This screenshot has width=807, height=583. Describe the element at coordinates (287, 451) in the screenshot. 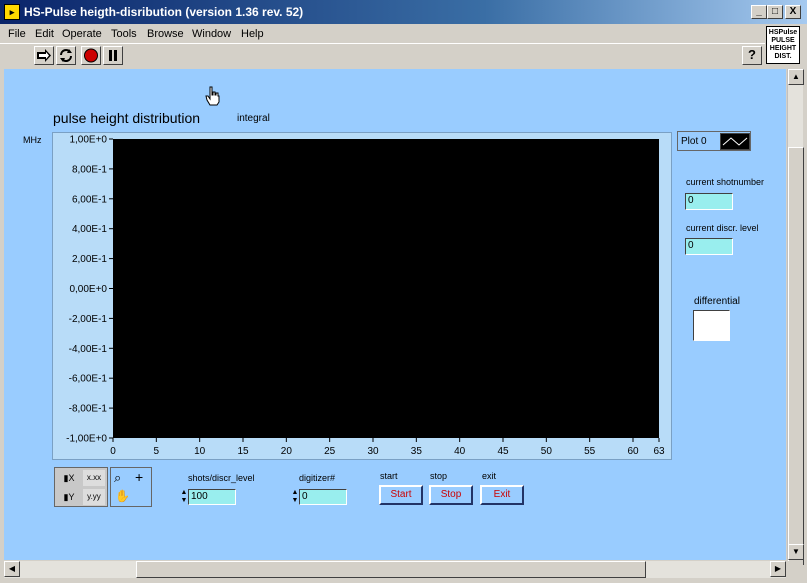

I see `x-tick-label: 20` at that location.